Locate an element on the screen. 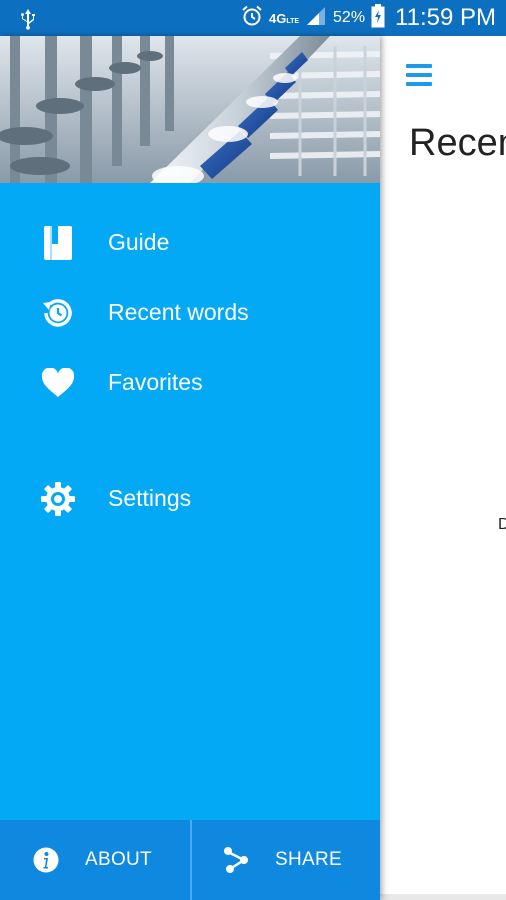  status-bar: 4GLTE 52% 11:59 PM is located at coordinates (253, 18).